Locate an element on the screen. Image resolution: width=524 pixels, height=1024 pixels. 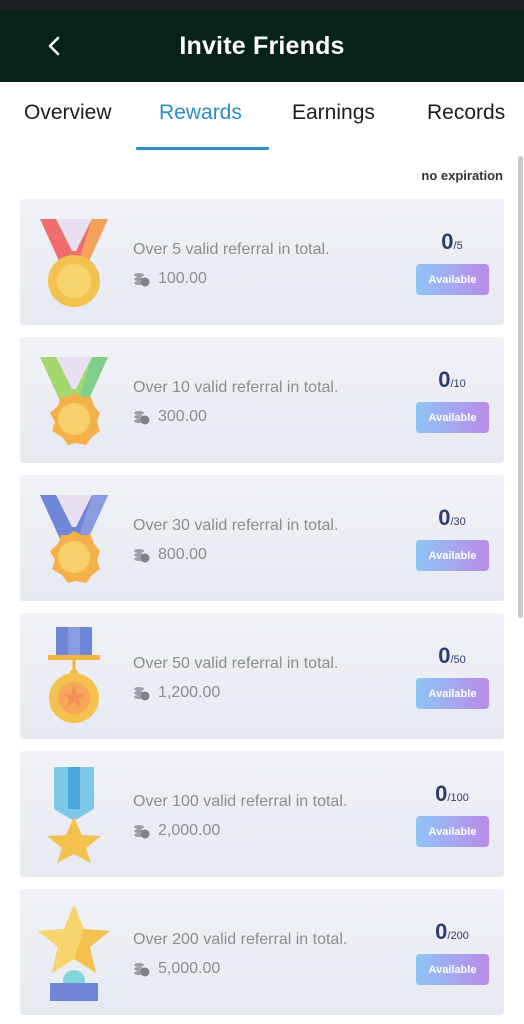
referral-progress: 0/5 is located at coordinates (452, 242).